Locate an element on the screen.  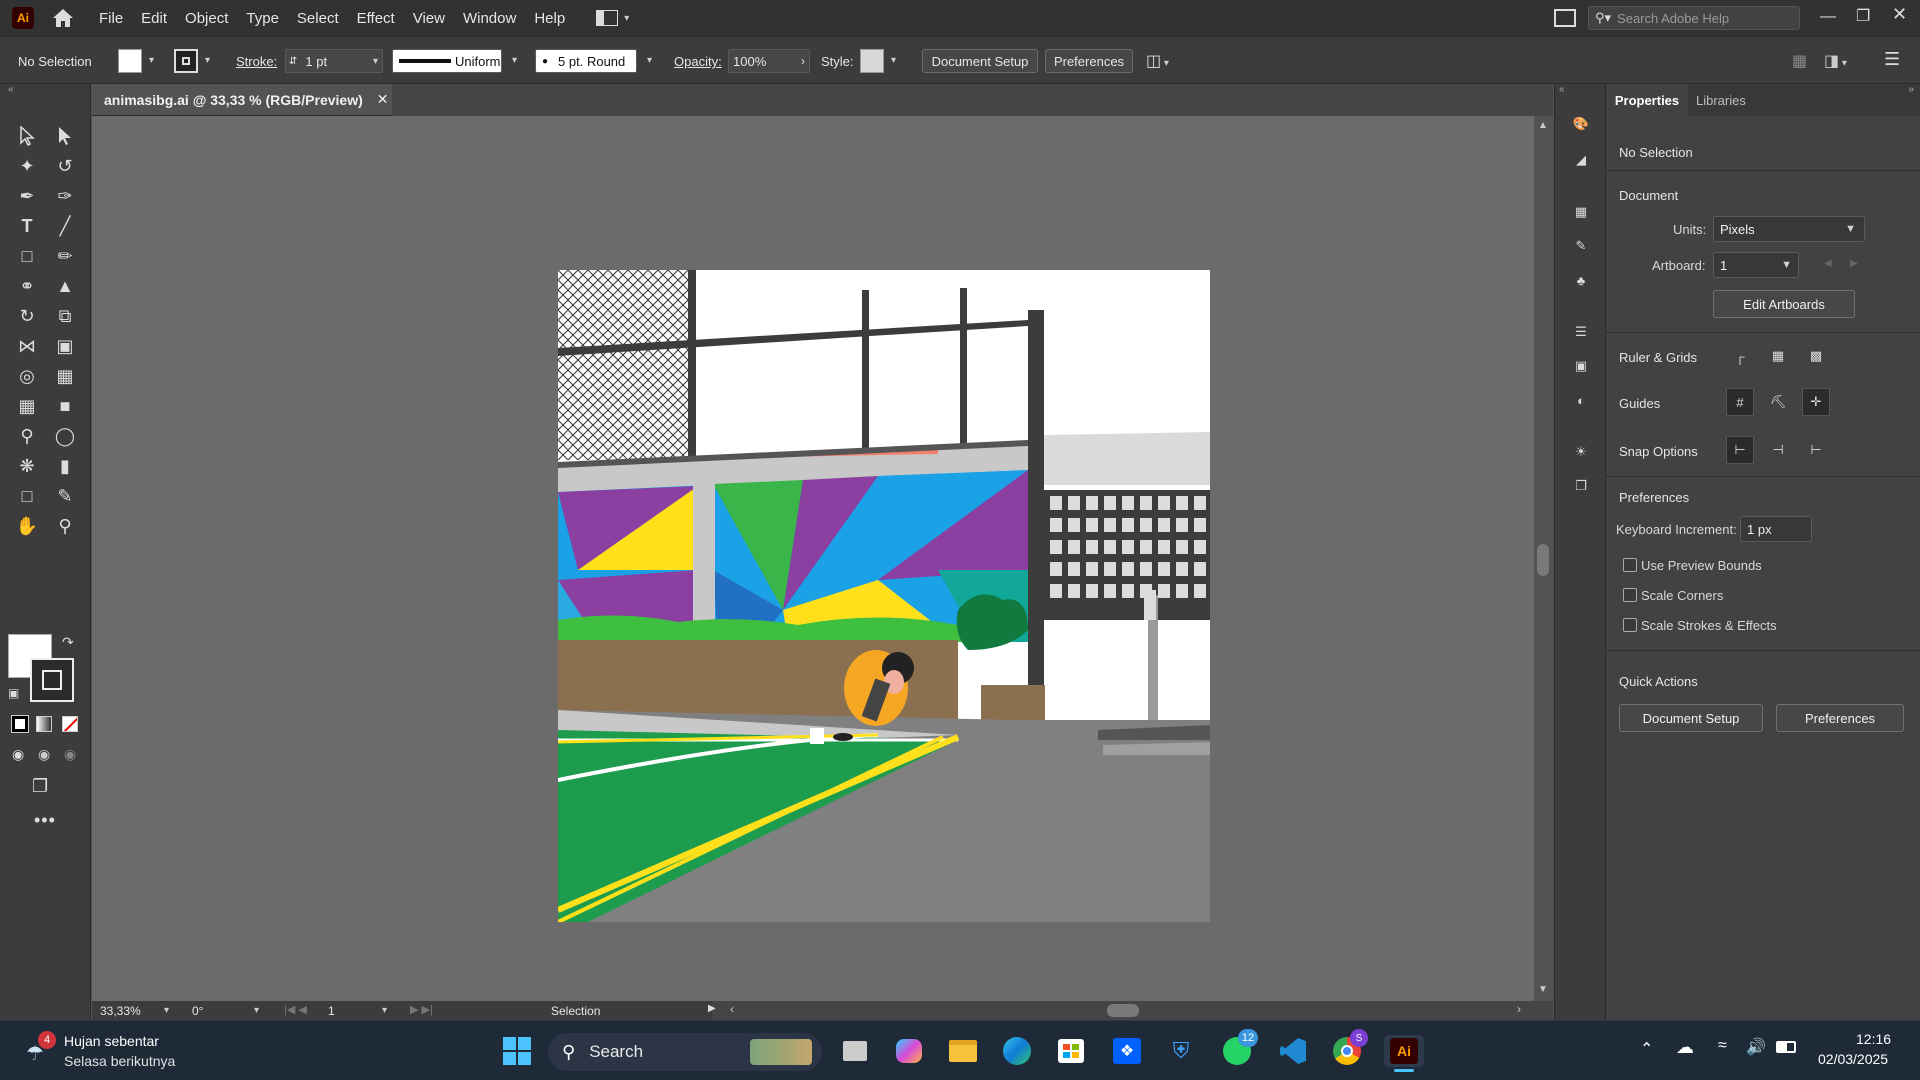
horizontal-scroll-thumb is located at coordinates (1123, 1010).